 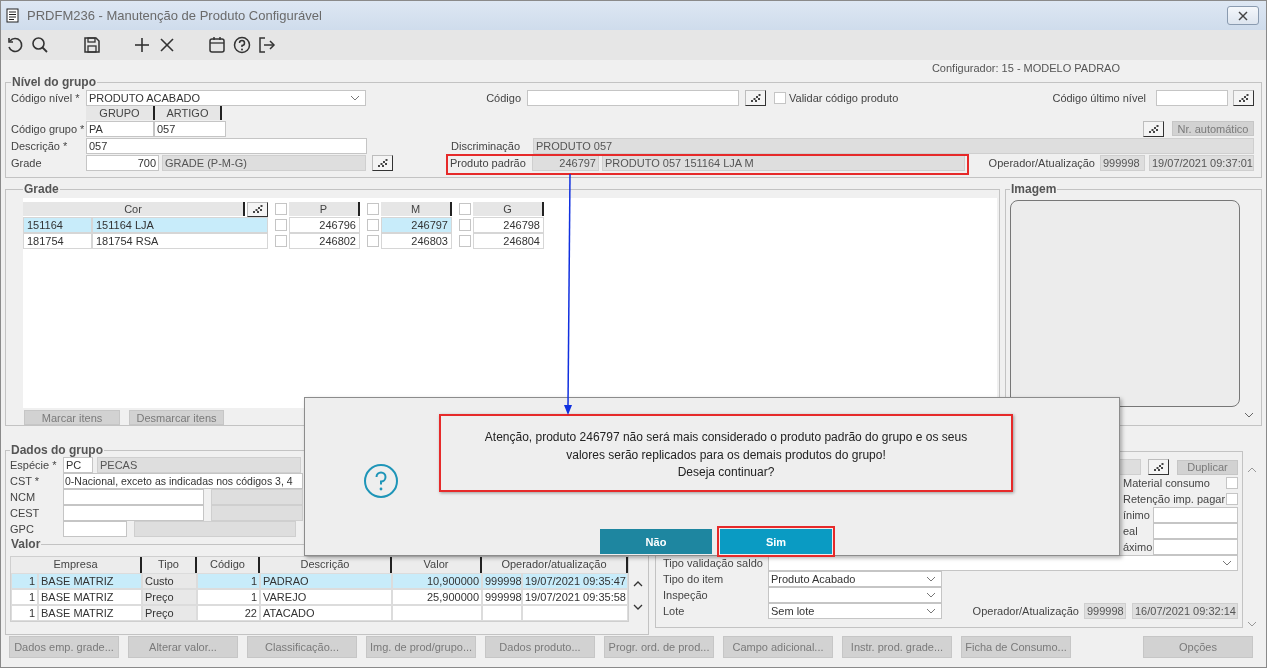 What do you see at coordinates (267, 45) in the screenshot?
I see `exit-icon` at bounding box center [267, 45].